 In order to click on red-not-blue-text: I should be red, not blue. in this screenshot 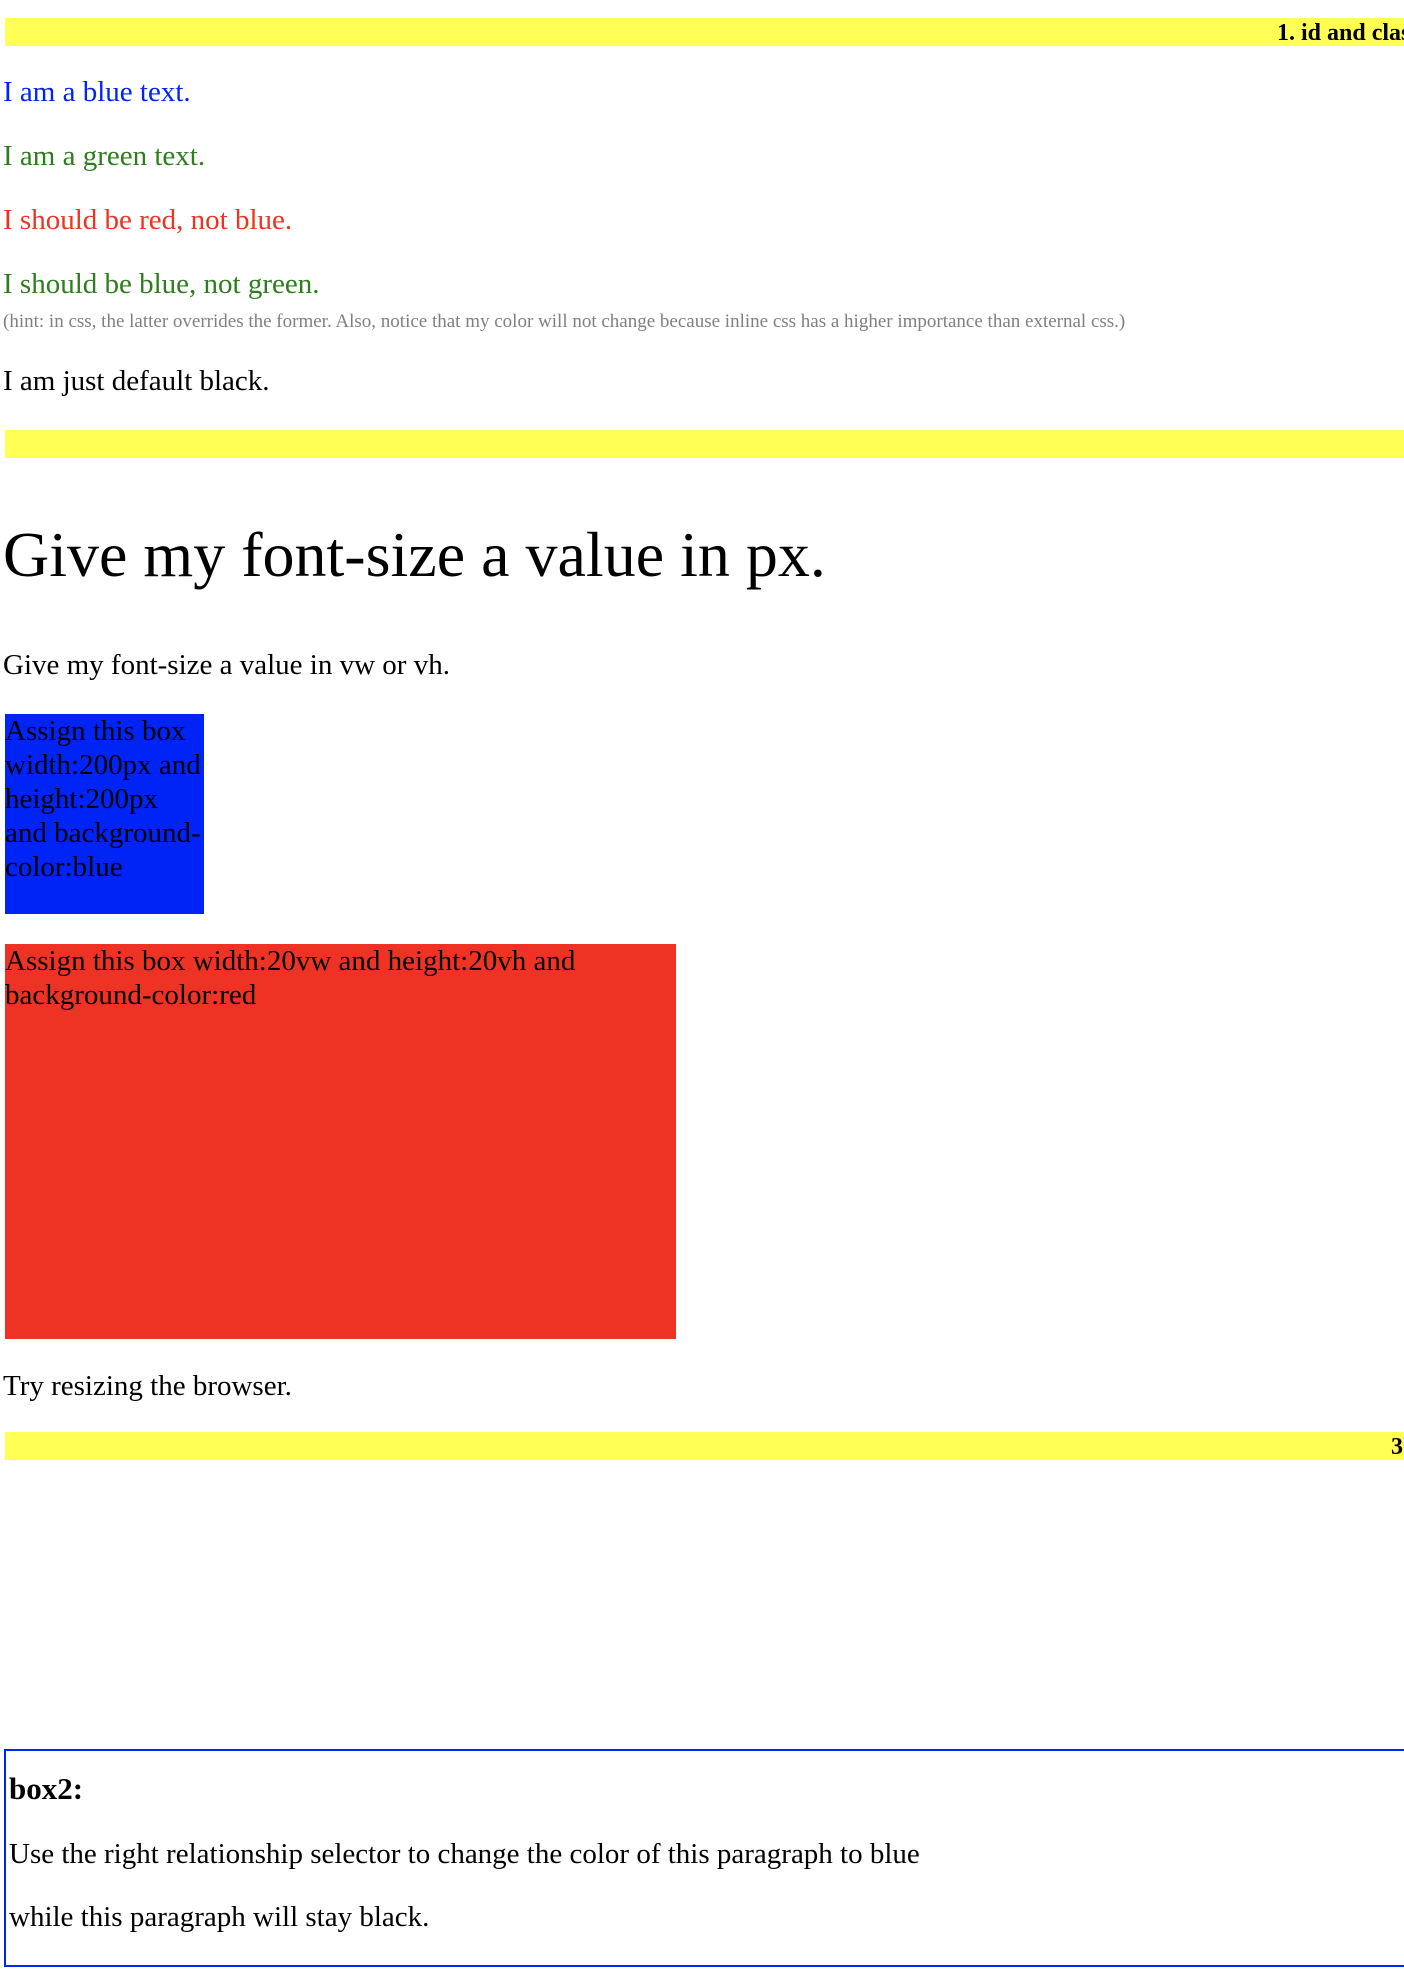, I will do `click(148, 220)`.